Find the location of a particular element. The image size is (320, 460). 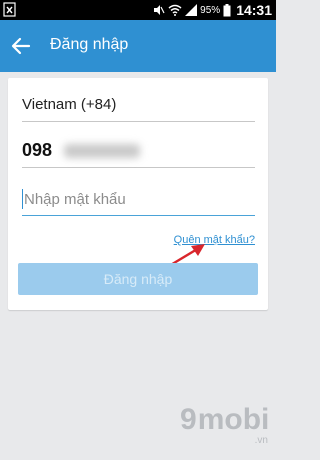

password-field is located at coordinates (138, 199).